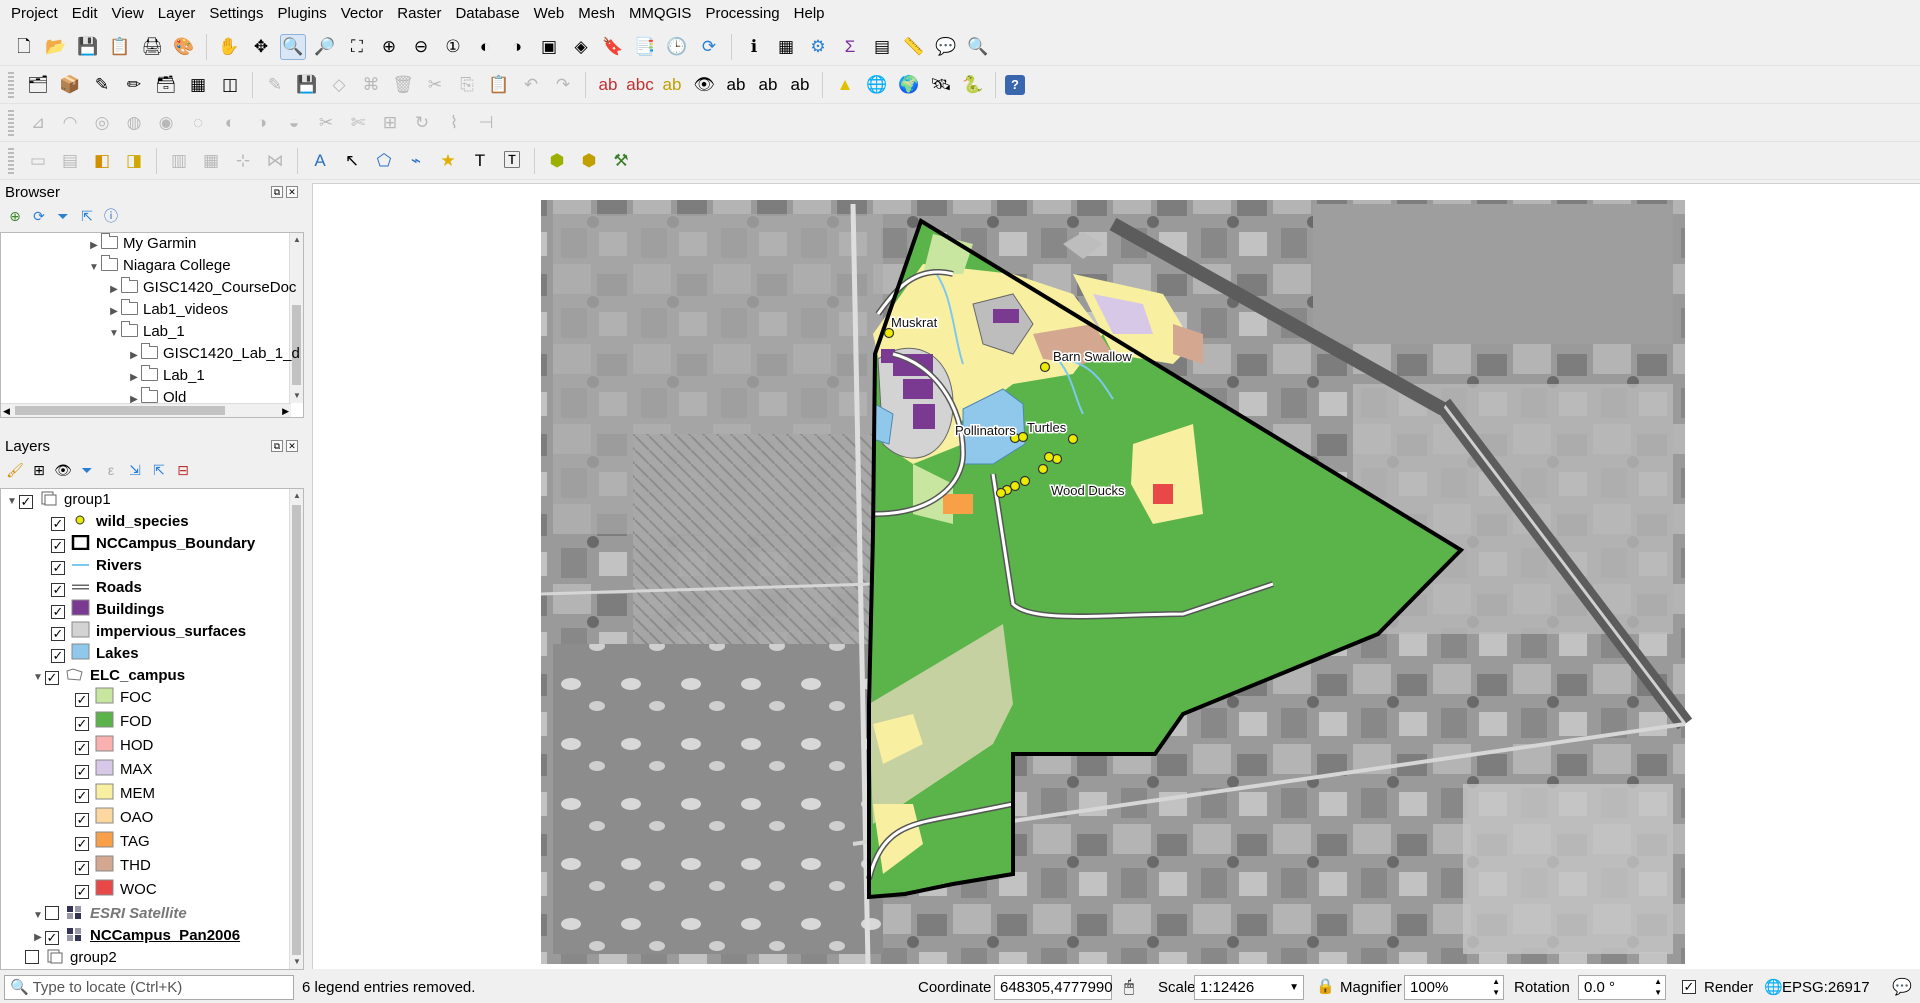 The height and width of the screenshot is (1003, 1920). I want to click on show-bookmarks-icon: 📑, so click(645, 47).